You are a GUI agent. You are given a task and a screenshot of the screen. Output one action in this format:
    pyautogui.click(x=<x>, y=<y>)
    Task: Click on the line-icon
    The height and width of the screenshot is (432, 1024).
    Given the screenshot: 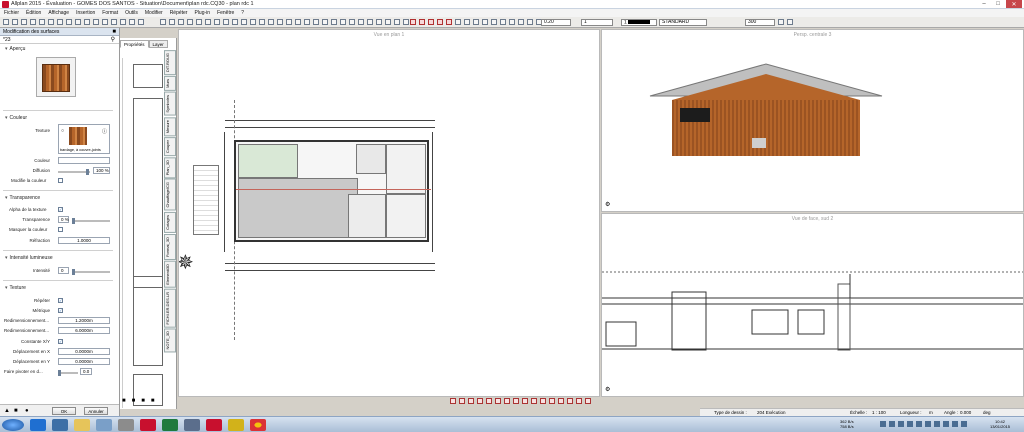 What is the action you would take?
    pyautogui.click(x=431, y=22)
    